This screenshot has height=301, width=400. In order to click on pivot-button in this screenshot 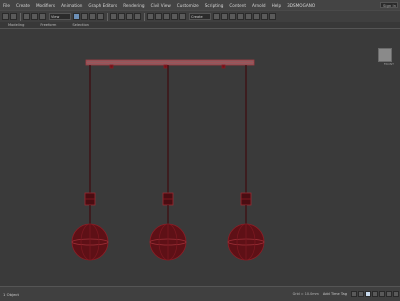, I will do `click(150, 16)`.